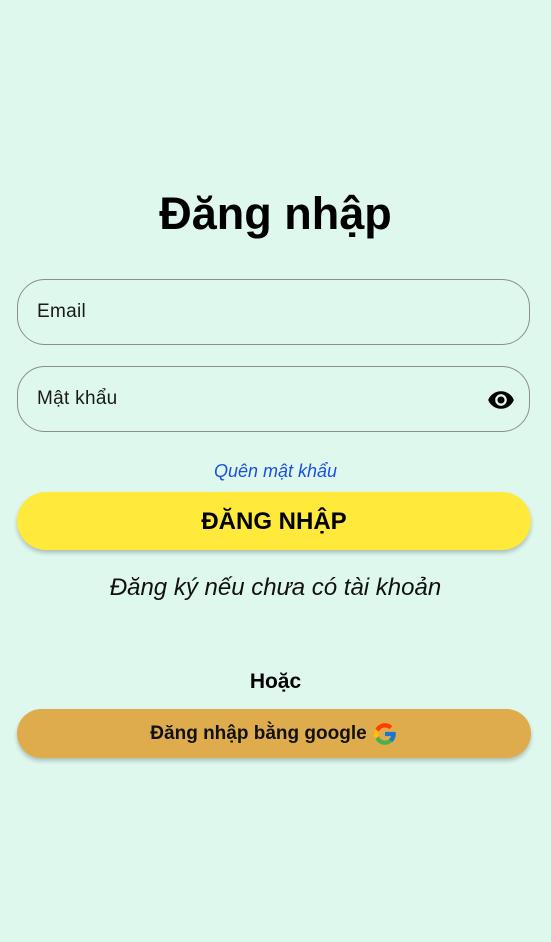 The height and width of the screenshot is (942, 551). What do you see at coordinates (275, 213) in the screenshot?
I see `page-title: Đăng nhập` at bounding box center [275, 213].